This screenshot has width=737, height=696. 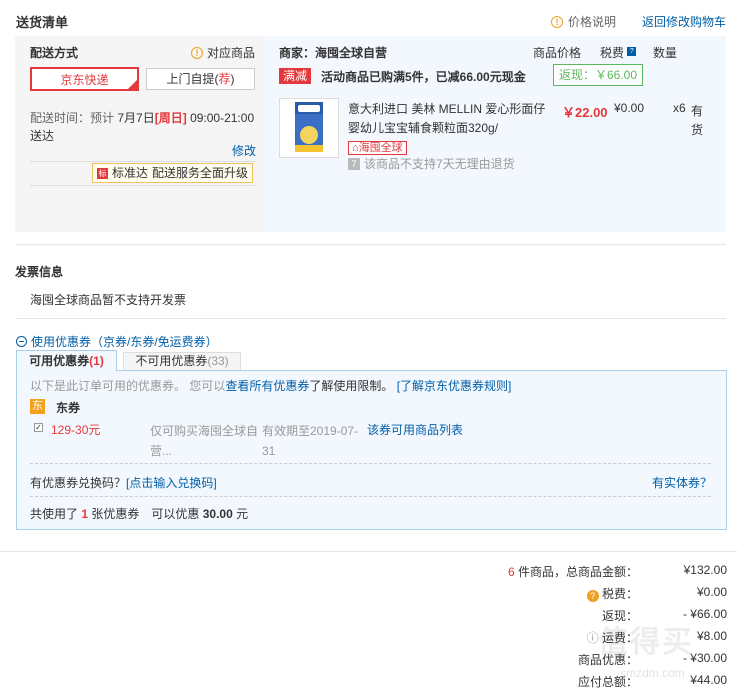 I want to click on no-return-icon: 7, so click(x=354, y=163).